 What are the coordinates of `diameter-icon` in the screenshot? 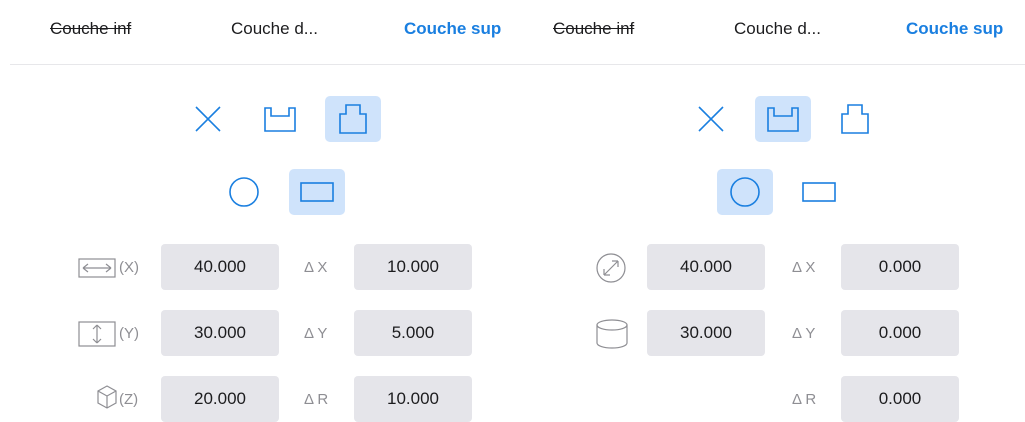 It's located at (611, 268).